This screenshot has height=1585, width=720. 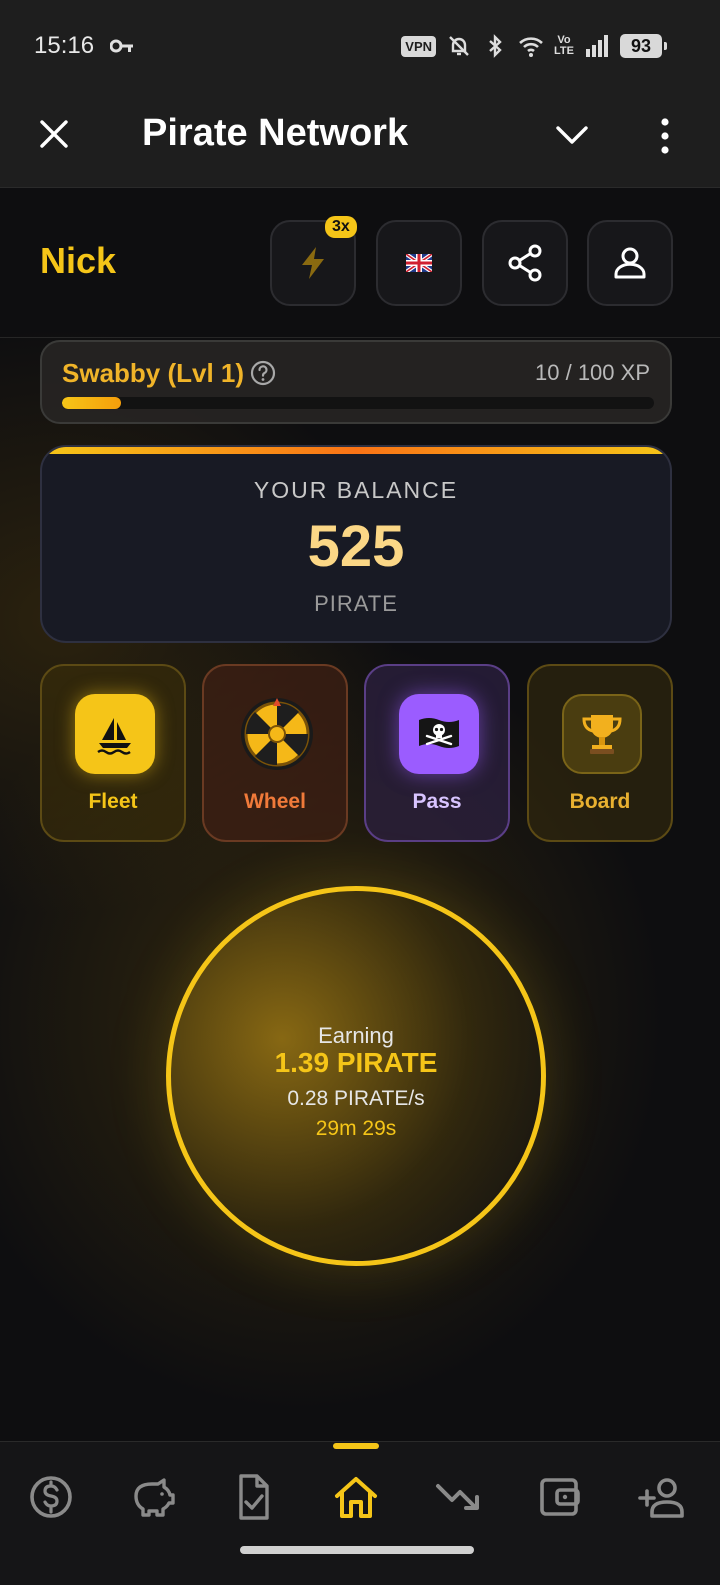 What do you see at coordinates (356, 450) in the screenshot?
I see `balance-accent-line` at bounding box center [356, 450].